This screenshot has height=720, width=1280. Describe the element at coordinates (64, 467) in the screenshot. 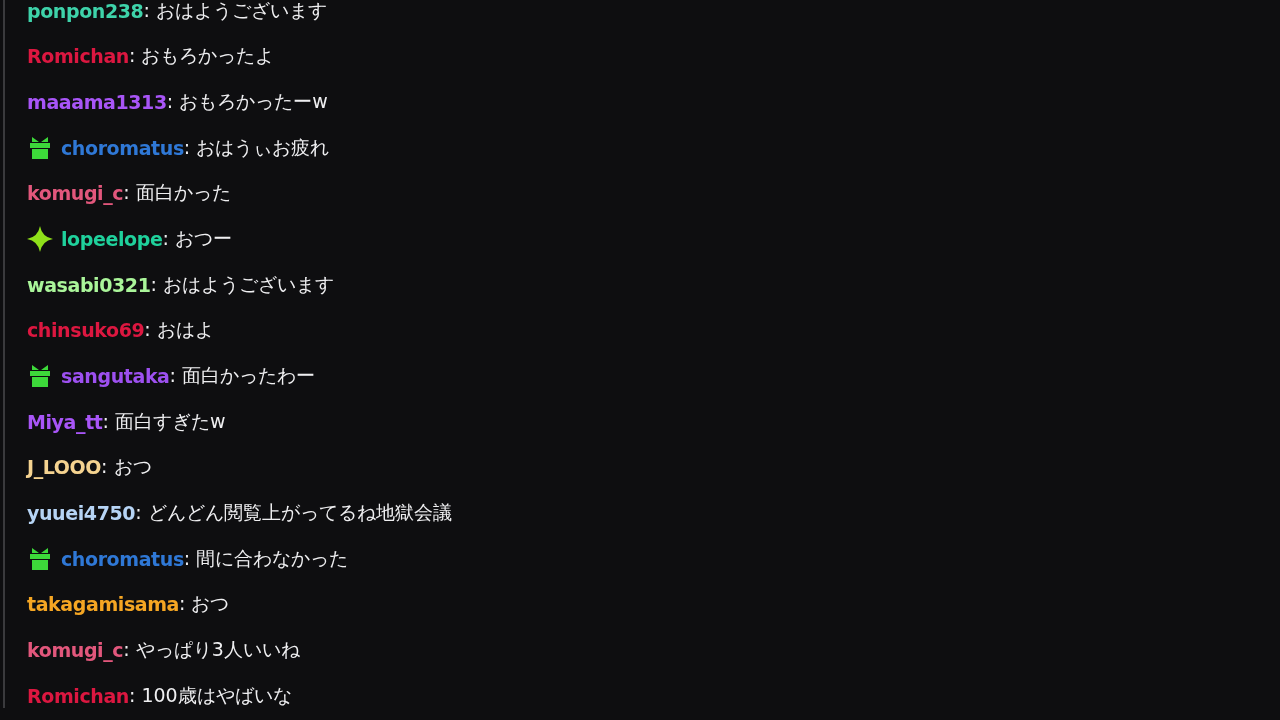

I see `chat-username: J_LOOO` at that location.